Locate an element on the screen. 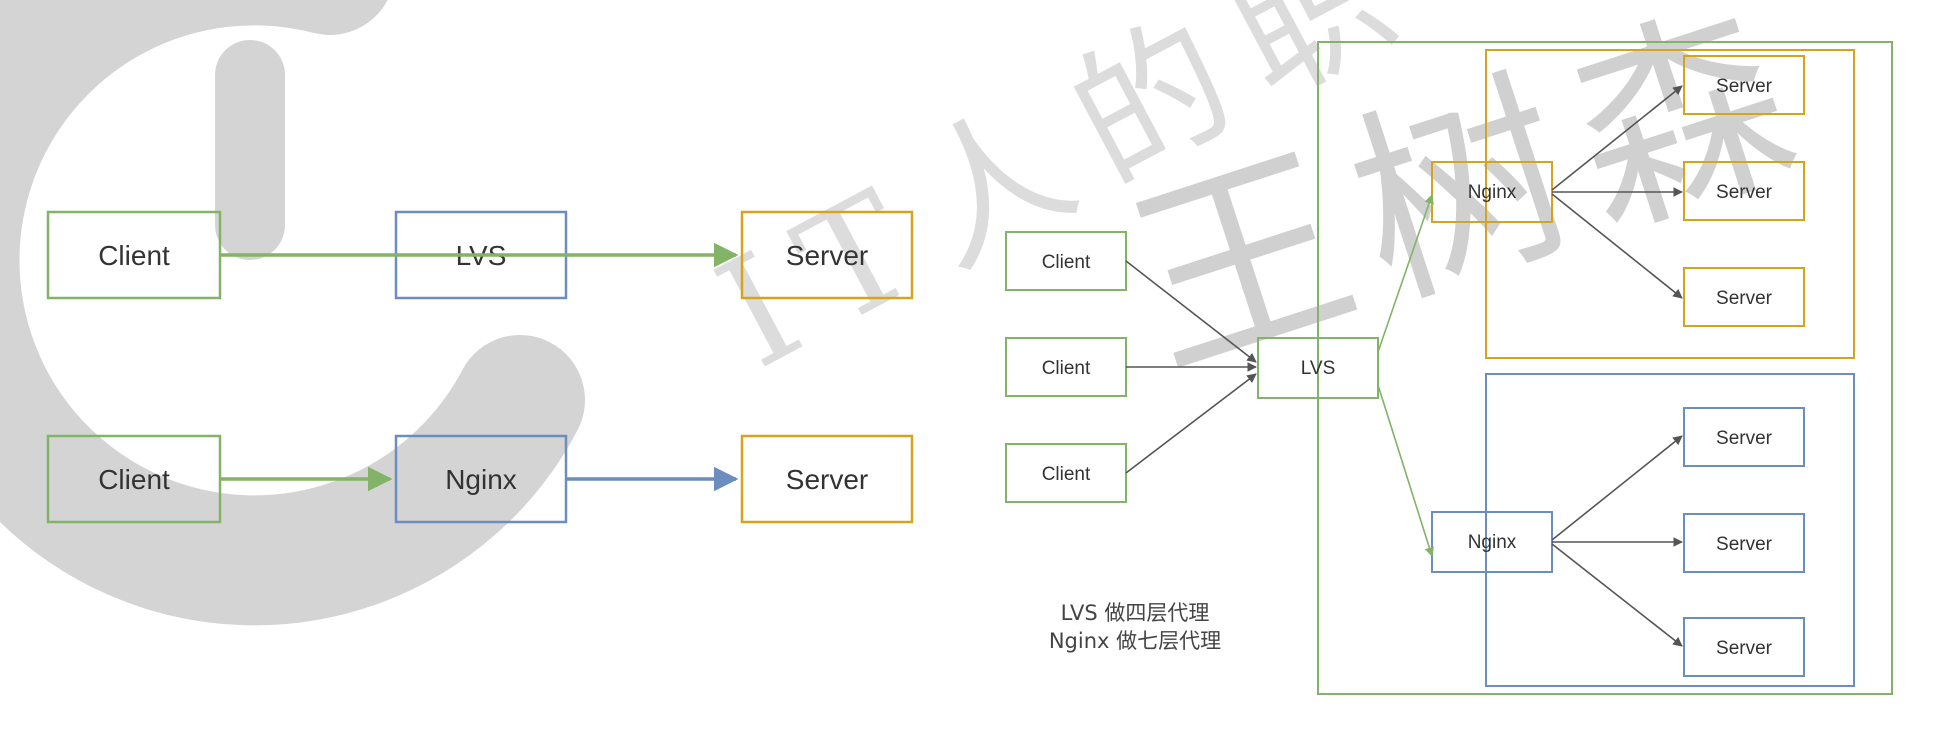 The image size is (1939, 738). lower-nginx-group is located at coordinates (1670, 530).